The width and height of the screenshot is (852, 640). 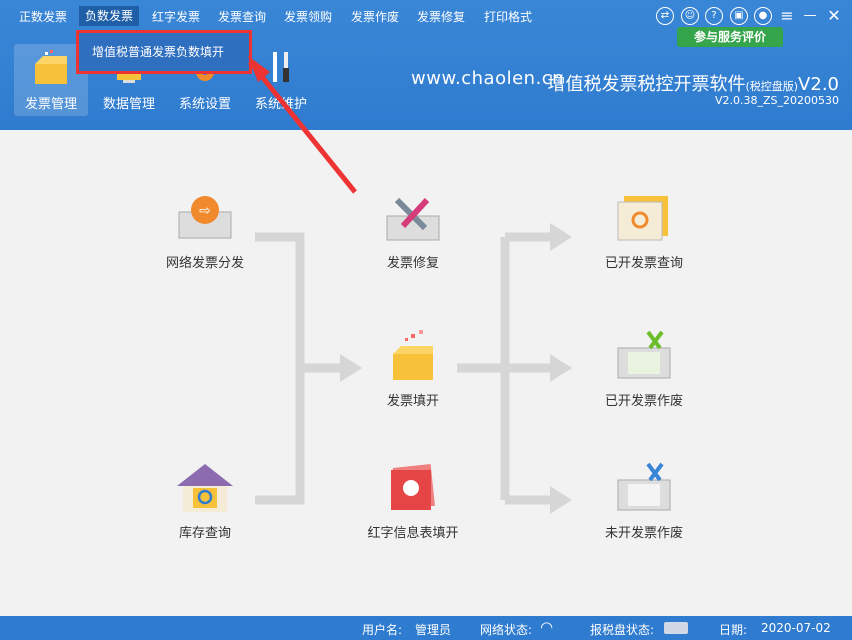 I want to click on dropdown-item-vat-negative-fill: 增值税普通发票负数填开, so click(x=158, y=51).